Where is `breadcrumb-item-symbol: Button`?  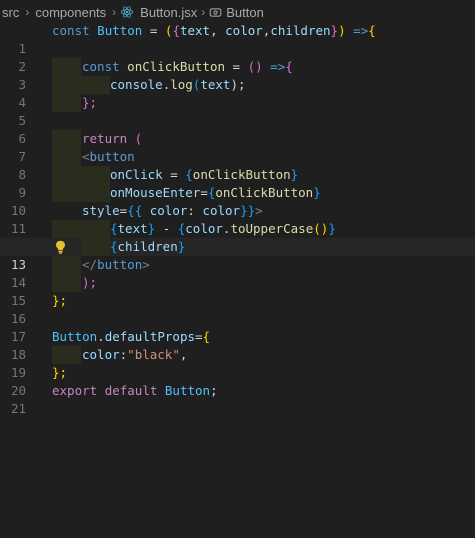 breadcrumb-item-symbol: Button is located at coordinates (236, 12).